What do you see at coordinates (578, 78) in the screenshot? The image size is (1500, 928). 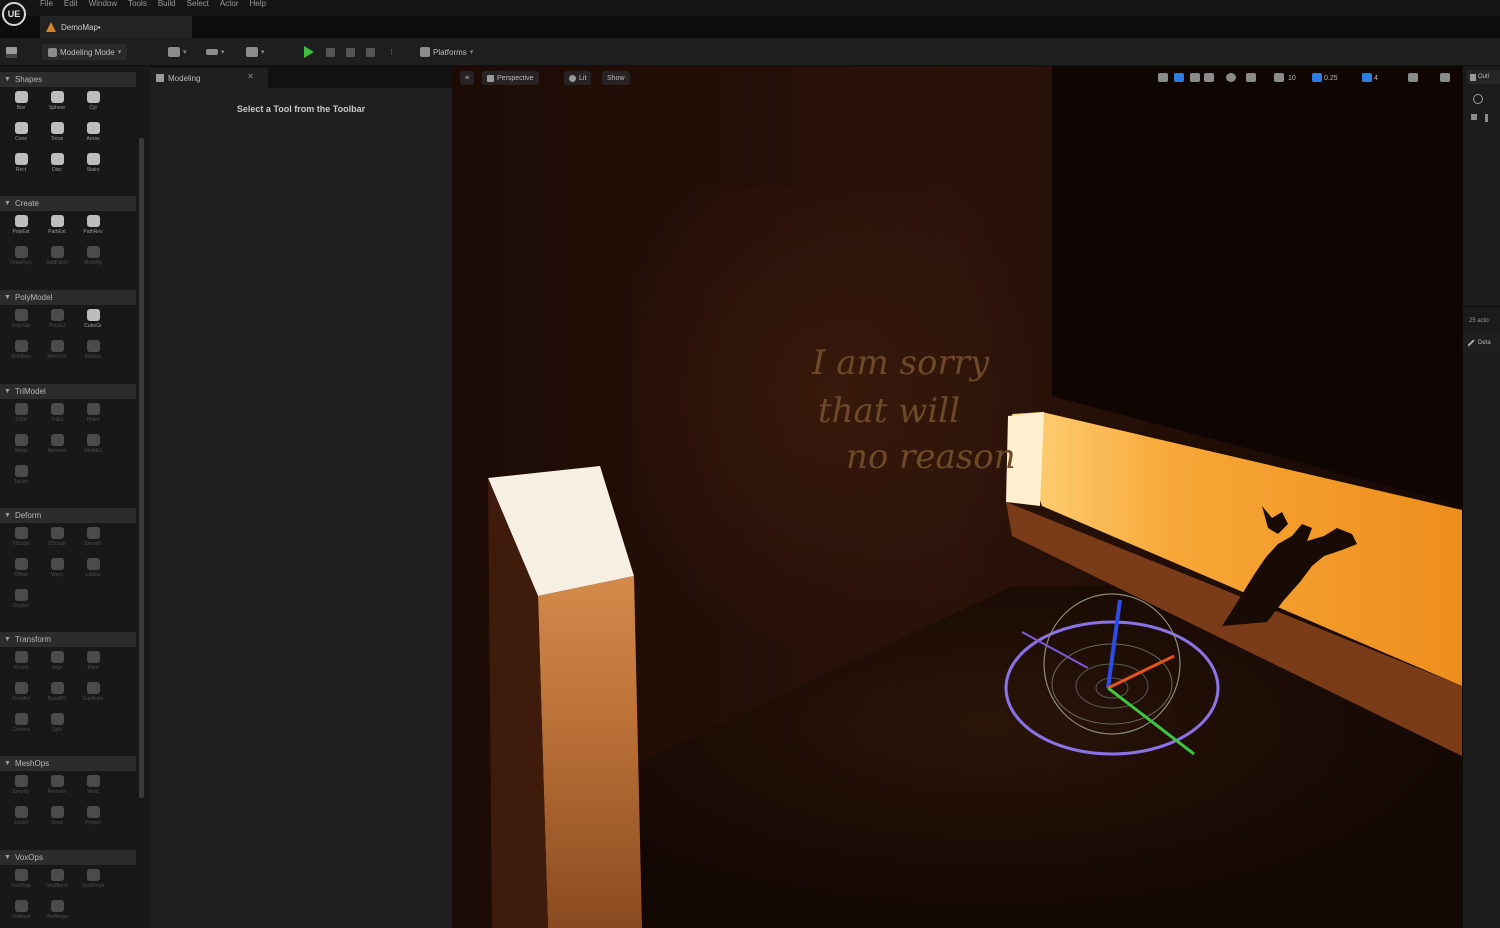 I see `lit-button: Lit` at bounding box center [578, 78].